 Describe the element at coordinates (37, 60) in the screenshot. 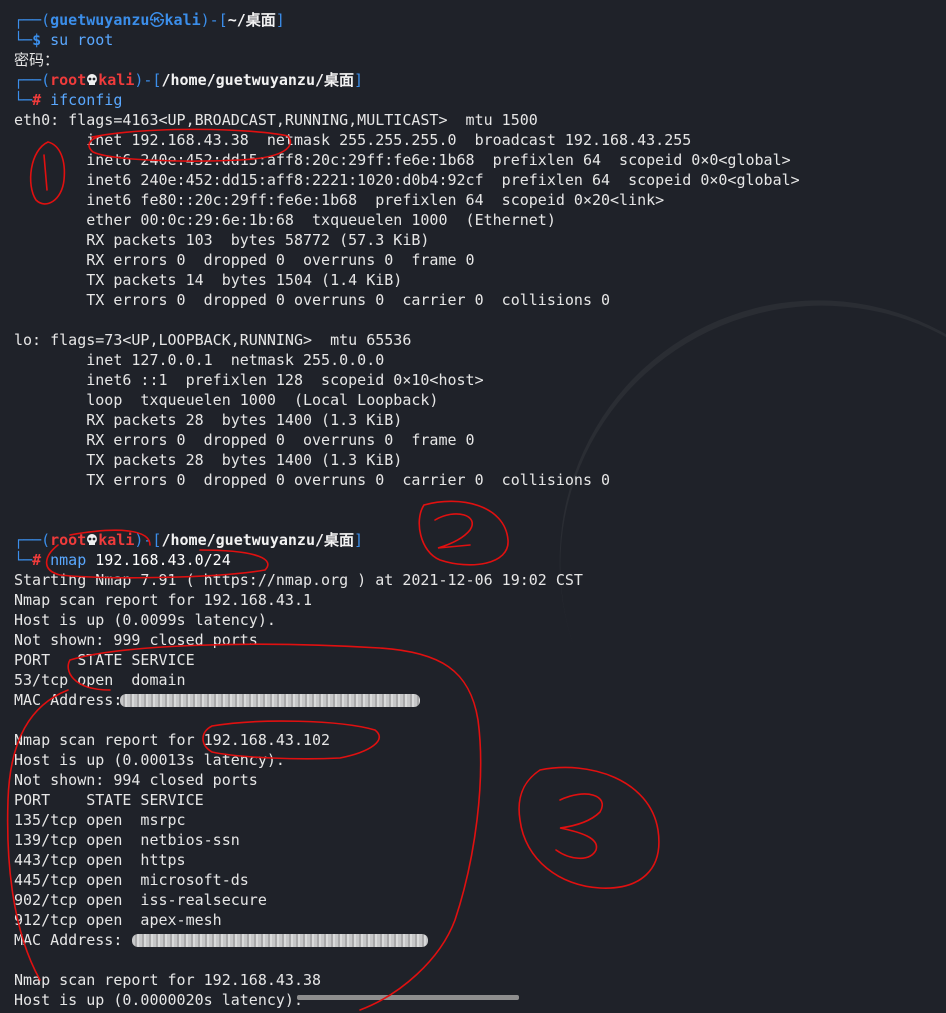

I see `password-prompt: 密码：` at that location.